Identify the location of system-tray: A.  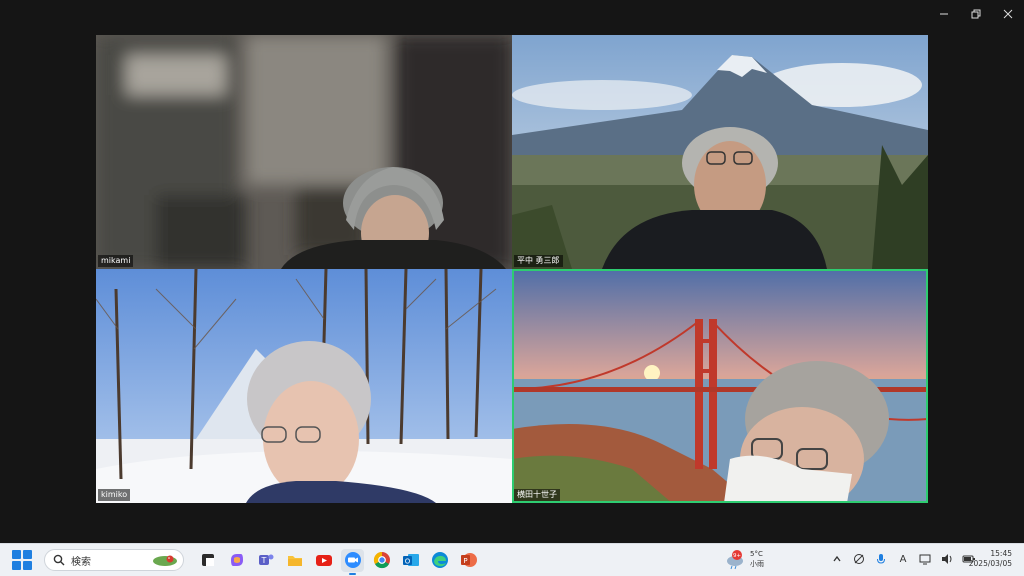
(903, 559).